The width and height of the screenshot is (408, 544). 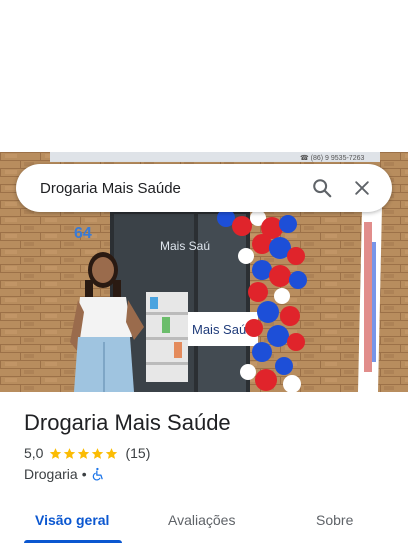 I want to click on search-icon, so click(x=322, y=188).